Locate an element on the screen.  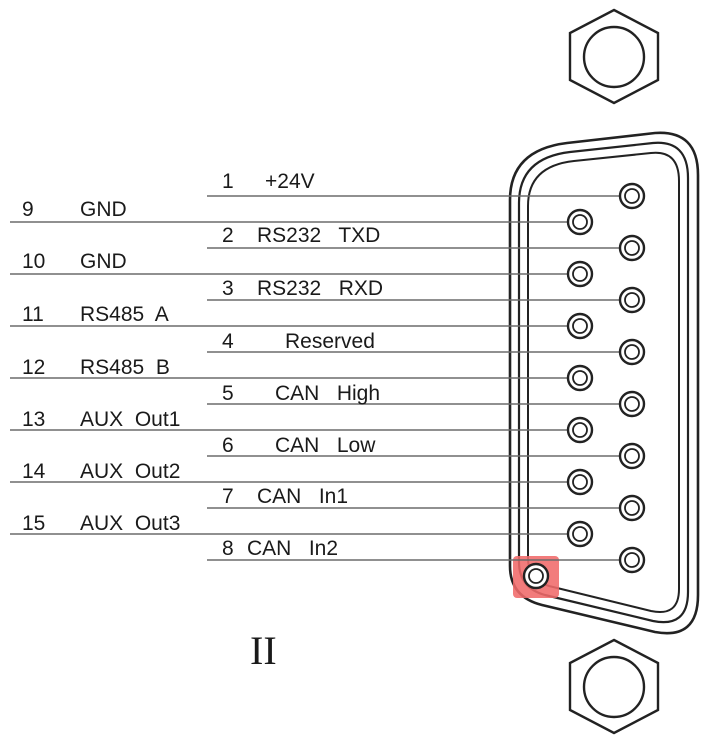
pin-signal-11: RS485 A is located at coordinates (124, 314).